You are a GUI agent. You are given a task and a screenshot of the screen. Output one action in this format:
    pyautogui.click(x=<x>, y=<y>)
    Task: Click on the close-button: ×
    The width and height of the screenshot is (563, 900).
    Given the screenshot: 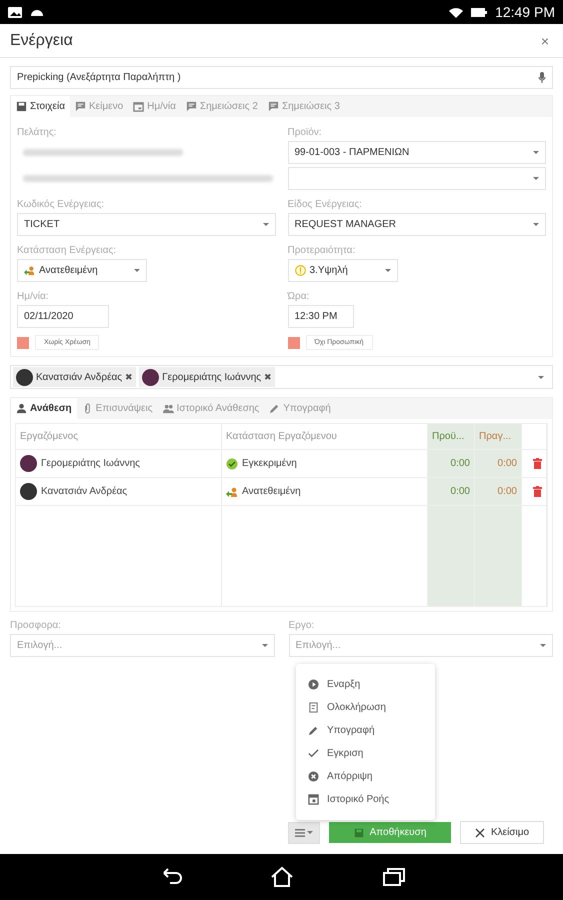 What is the action you would take?
    pyautogui.click(x=544, y=40)
    